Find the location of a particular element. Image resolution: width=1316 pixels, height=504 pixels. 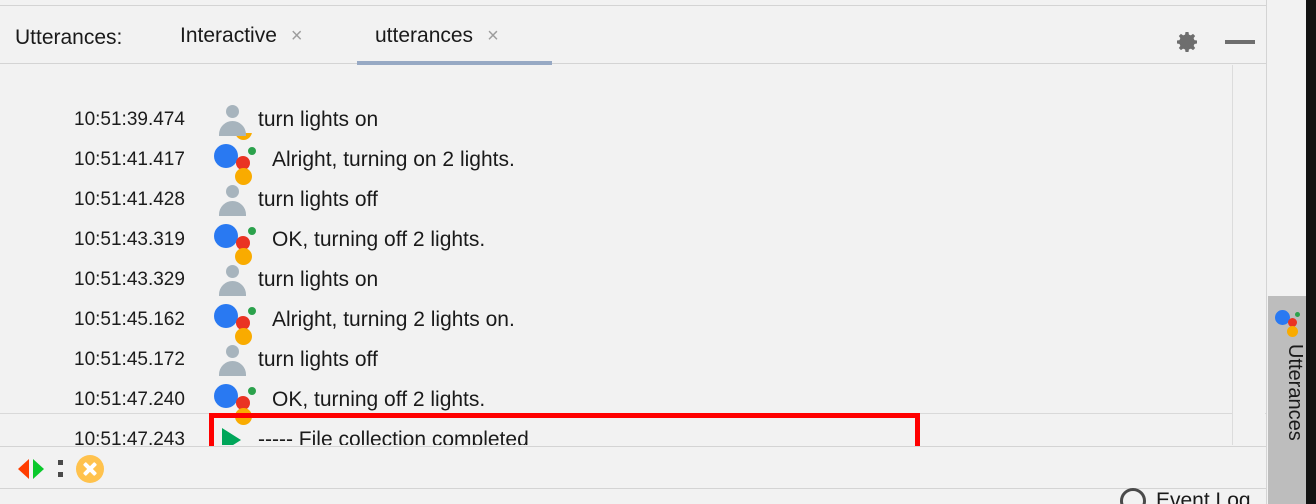

tool-window-label: Utterances is located at coordinates (1295, 392).